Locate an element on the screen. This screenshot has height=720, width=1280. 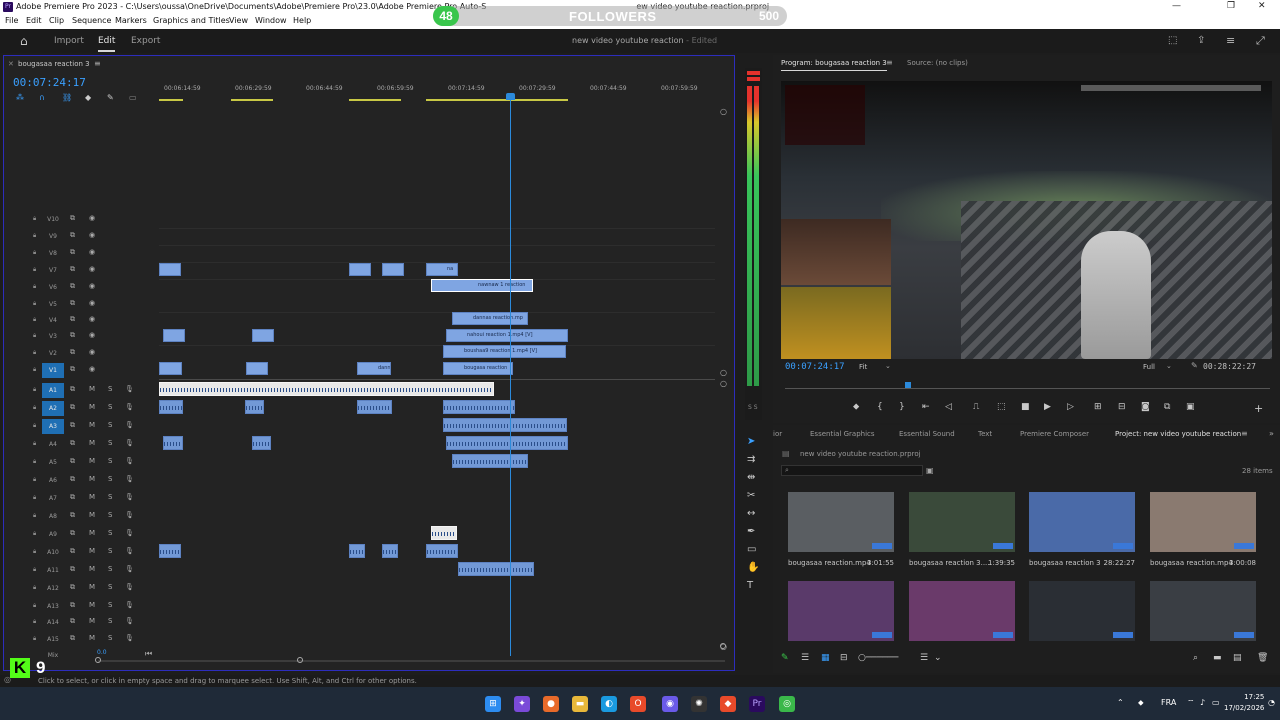
hand-tool-icon: ✋ is located at coordinates (753, 567).